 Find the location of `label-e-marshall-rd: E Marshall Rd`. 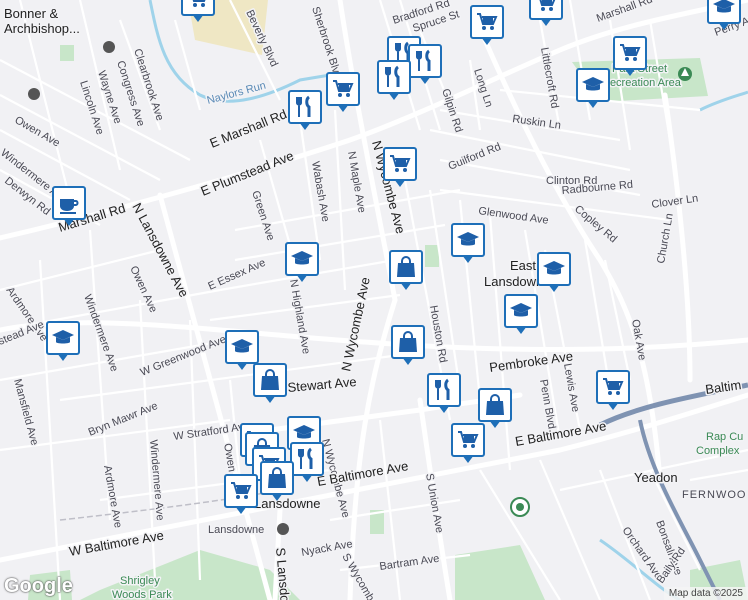

label-e-marshall-rd: E Marshall Rd is located at coordinates (248, 128).